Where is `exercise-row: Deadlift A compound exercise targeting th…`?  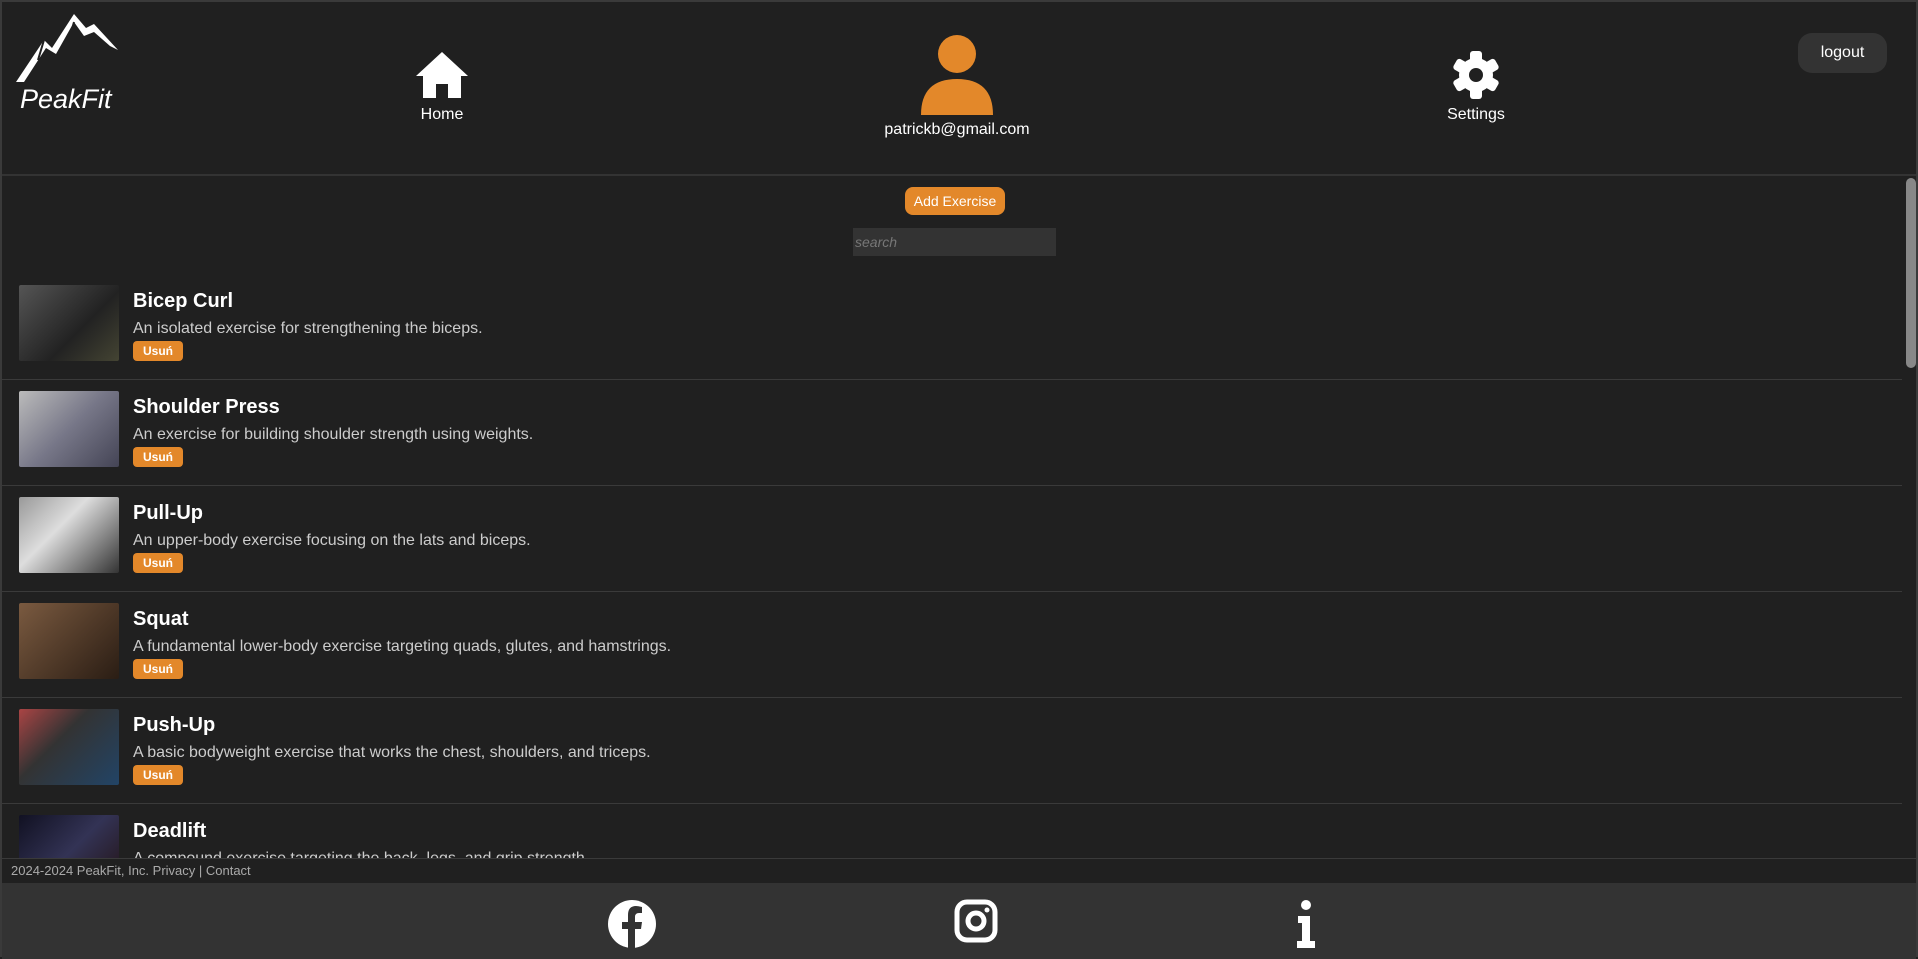
exercise-row: Deadlift A compound exercise targeting th… is located at coordinates (952, 831).